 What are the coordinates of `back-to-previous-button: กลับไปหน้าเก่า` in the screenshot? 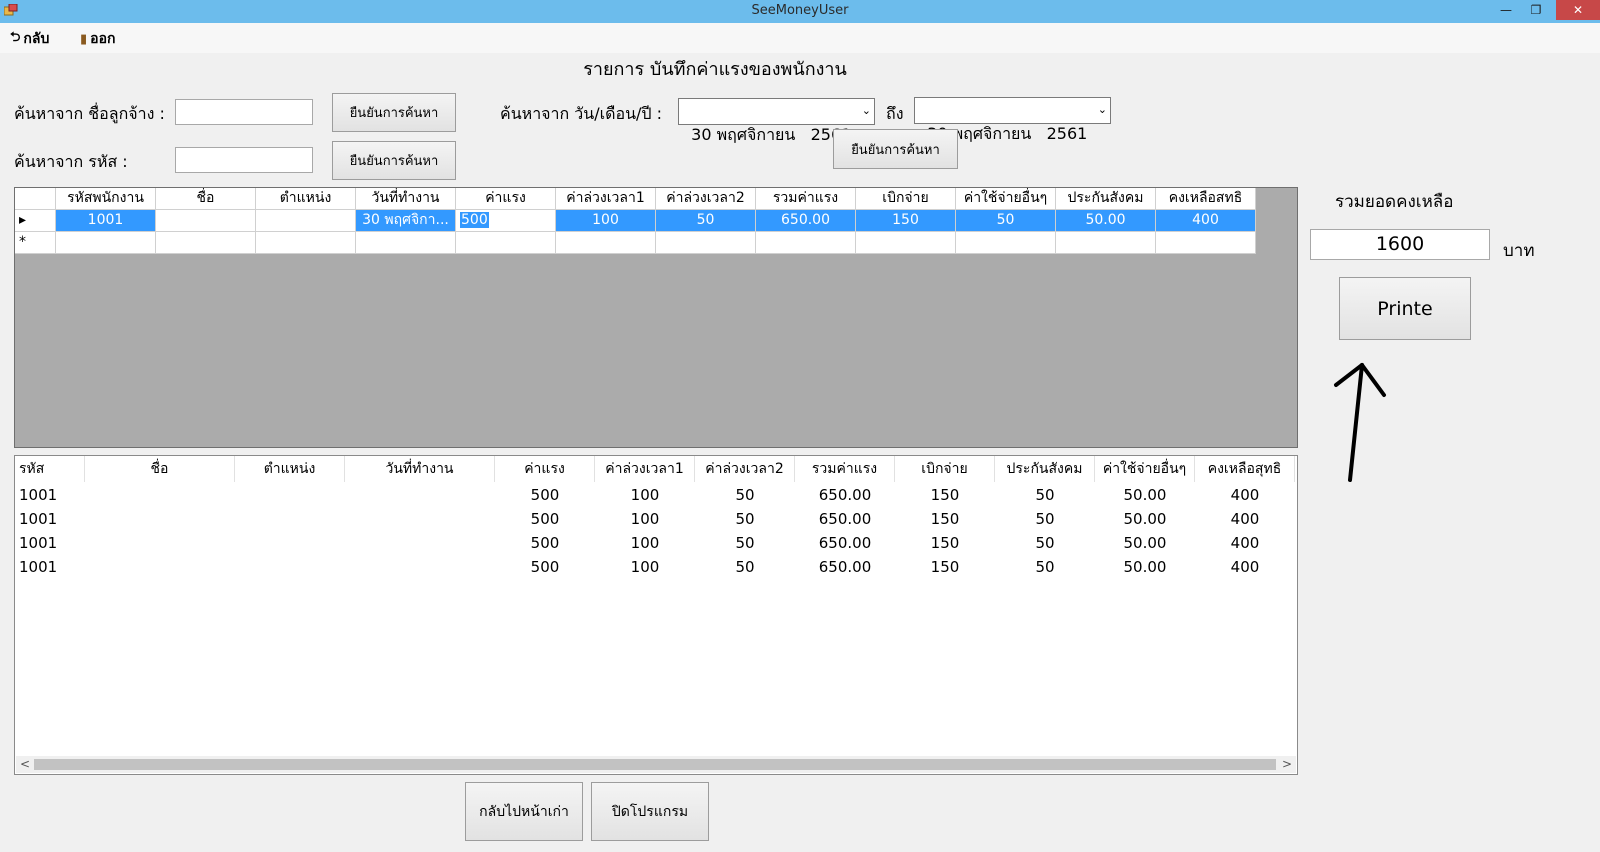 It's located at (524, 811).